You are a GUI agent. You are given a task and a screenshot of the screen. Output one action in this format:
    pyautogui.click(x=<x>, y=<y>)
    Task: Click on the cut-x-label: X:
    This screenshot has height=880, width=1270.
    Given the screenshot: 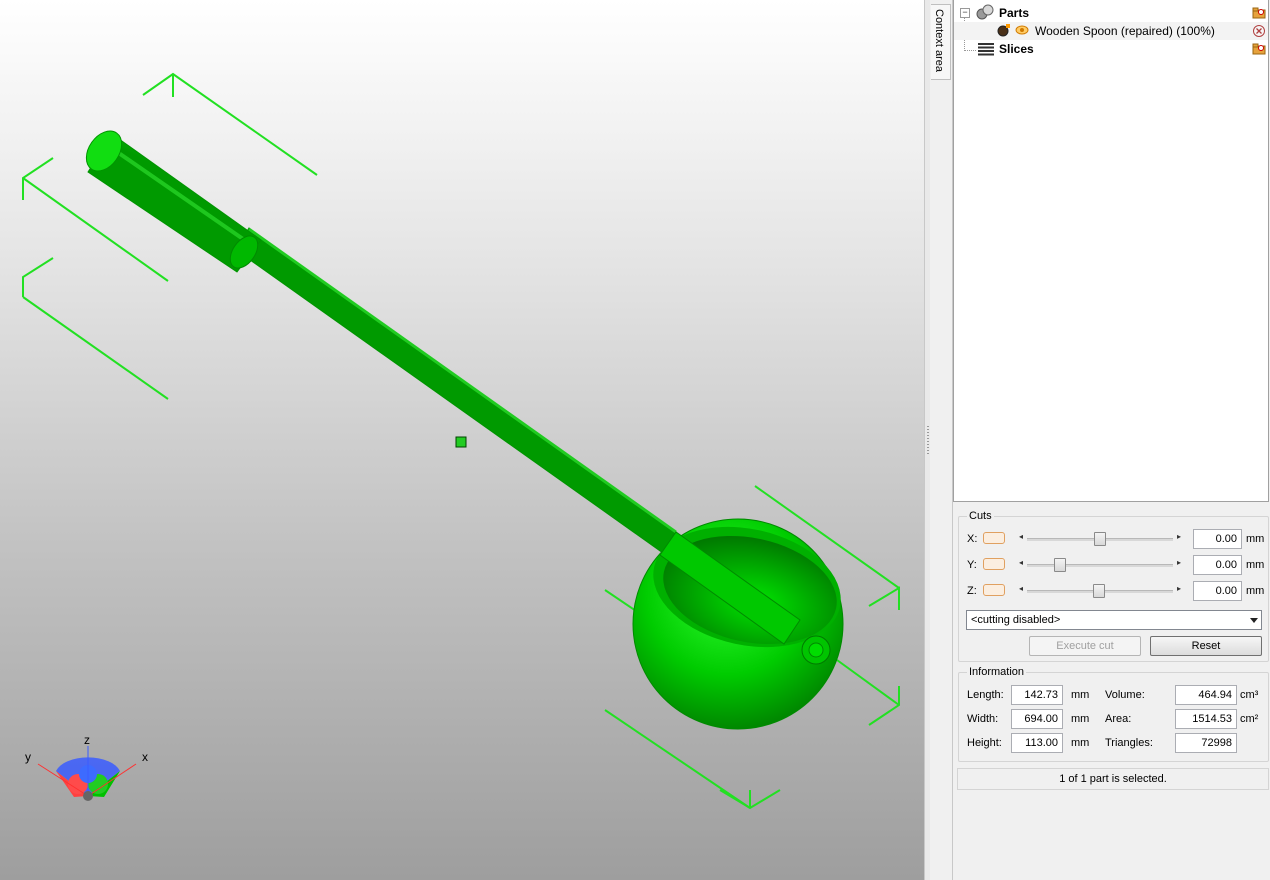 What is the action you would take?
    pyautogui.click(x=972, y=539)
    